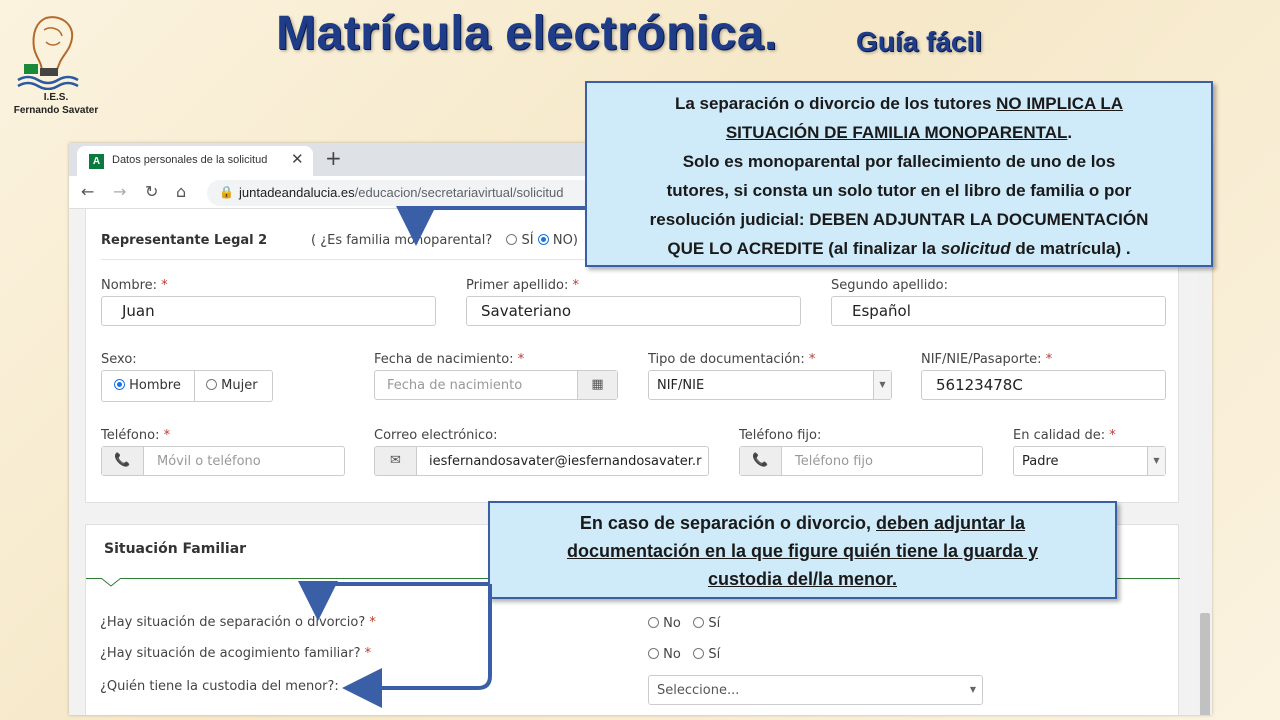 Image resolution: width=1280 pixels, height=720 pixels. I want to click on telefono-input: 📞 Móvil o teléfono, so click(223, 461).